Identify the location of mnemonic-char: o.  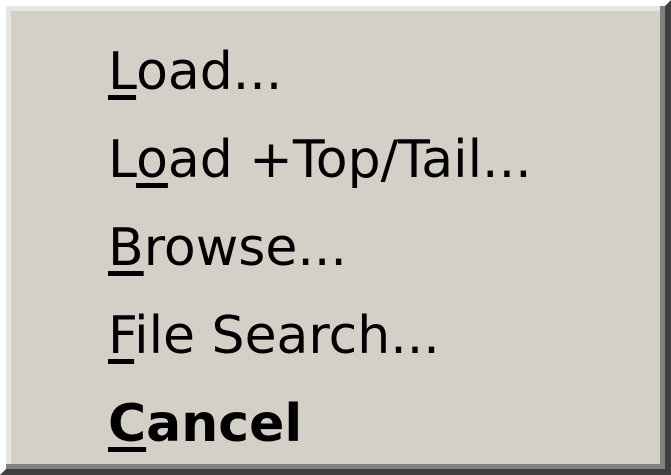
(152, 160).